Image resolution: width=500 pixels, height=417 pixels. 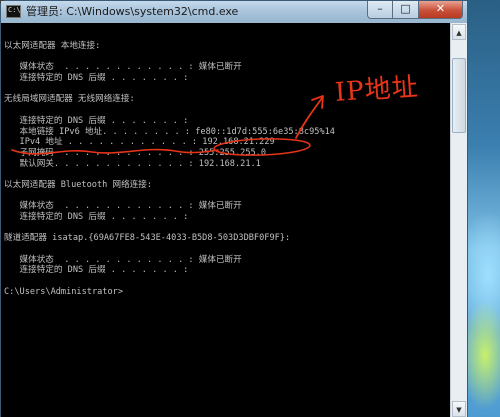 I want to click on ip-highlight-ellipse, so click(x=262, y=147).